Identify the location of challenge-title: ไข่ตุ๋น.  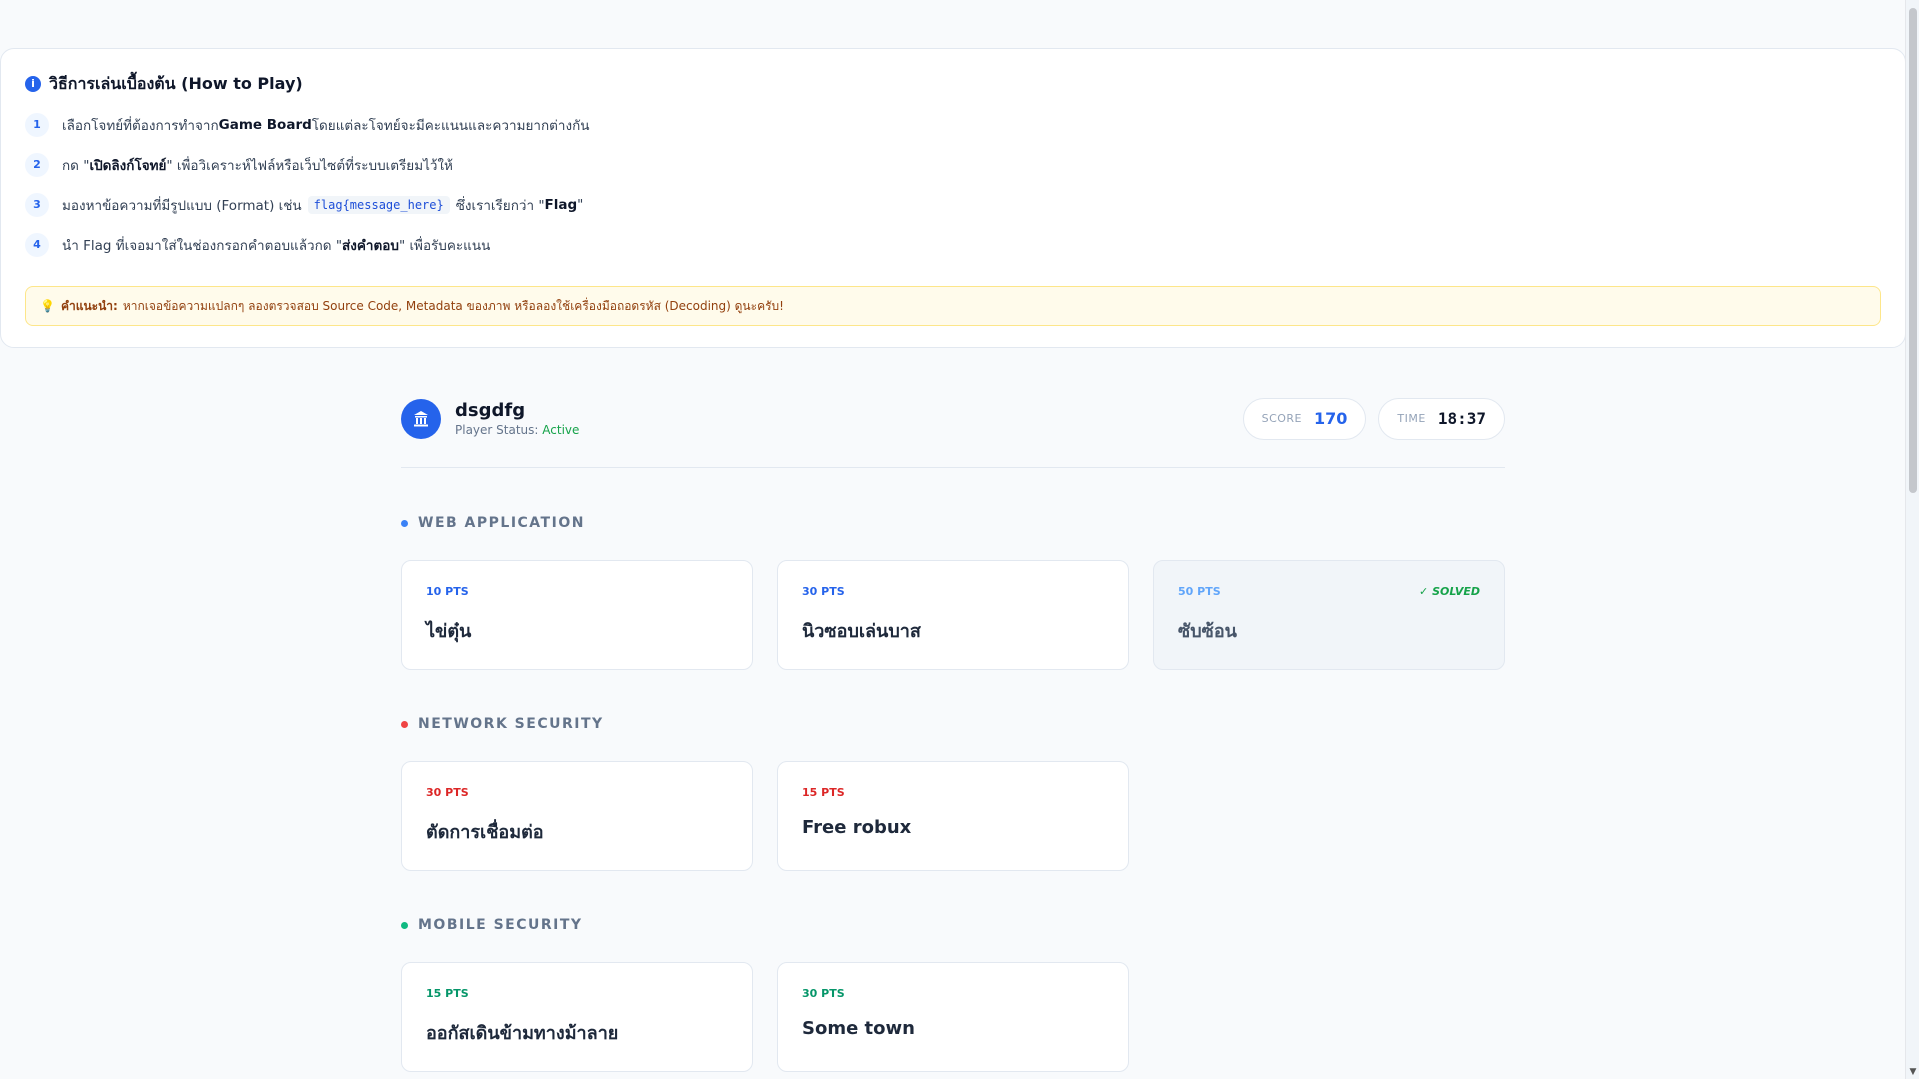
(449, 631).